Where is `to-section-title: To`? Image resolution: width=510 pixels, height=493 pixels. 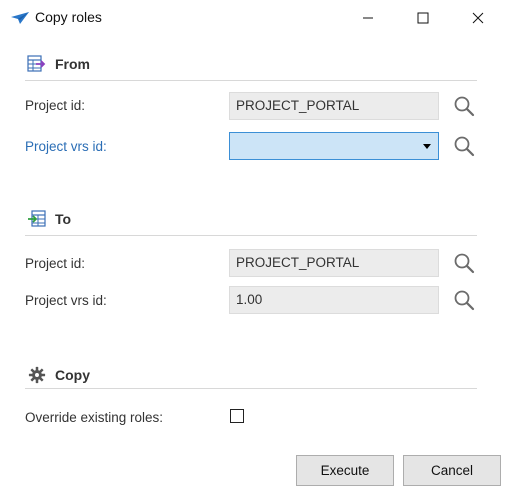 to-section-title: To is located at coordinates (63, 219).